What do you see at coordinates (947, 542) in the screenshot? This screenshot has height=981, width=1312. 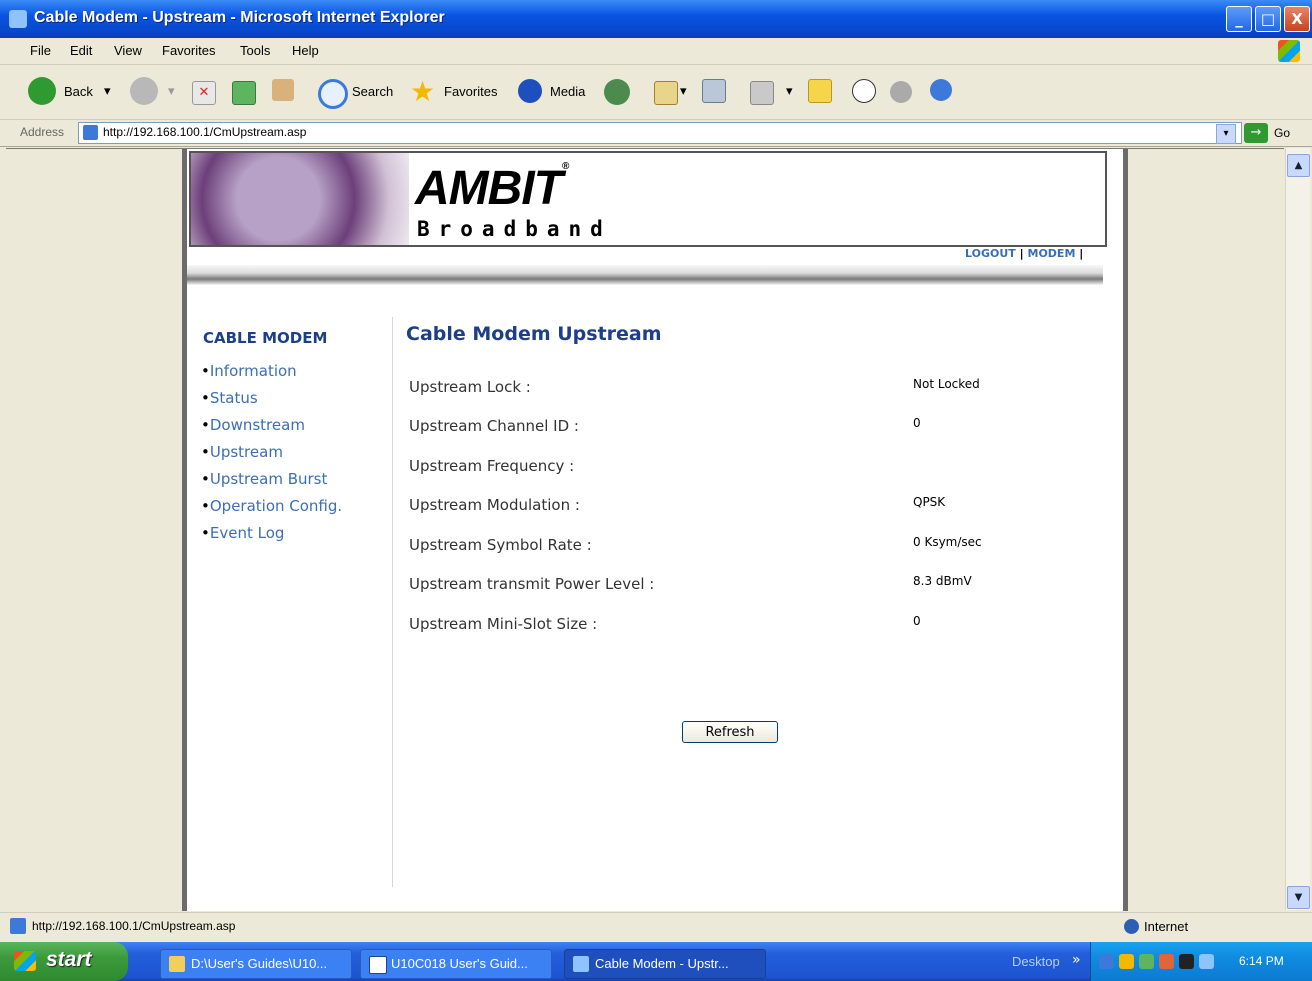 I see `field-value-symbol-rate: 0 Ksym/sec` at bounding box center [947, 542].